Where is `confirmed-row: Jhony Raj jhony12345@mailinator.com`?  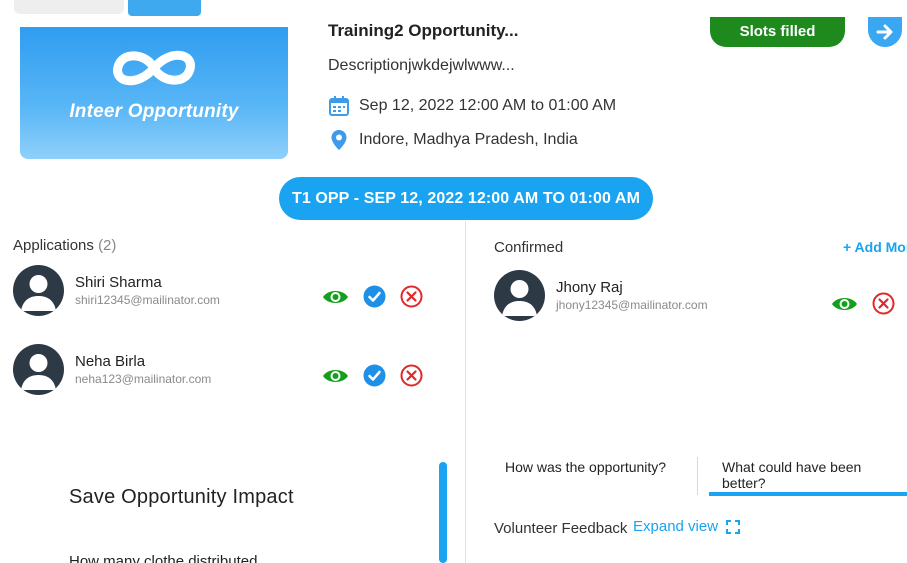 confirmed-row: Jhony Raj jhony12345@mailinator.com is located at coordinates (601, 295).